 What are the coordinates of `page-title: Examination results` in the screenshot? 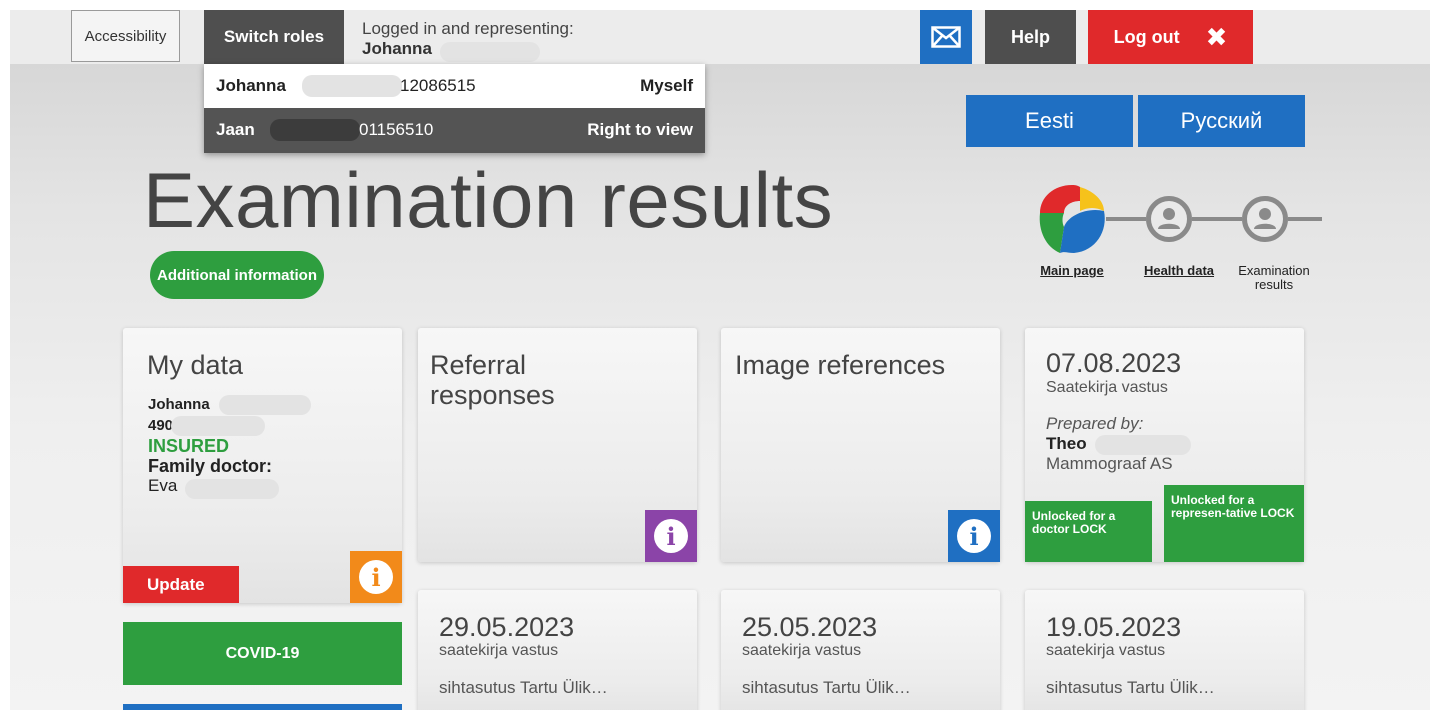 It's located at (488, 200).